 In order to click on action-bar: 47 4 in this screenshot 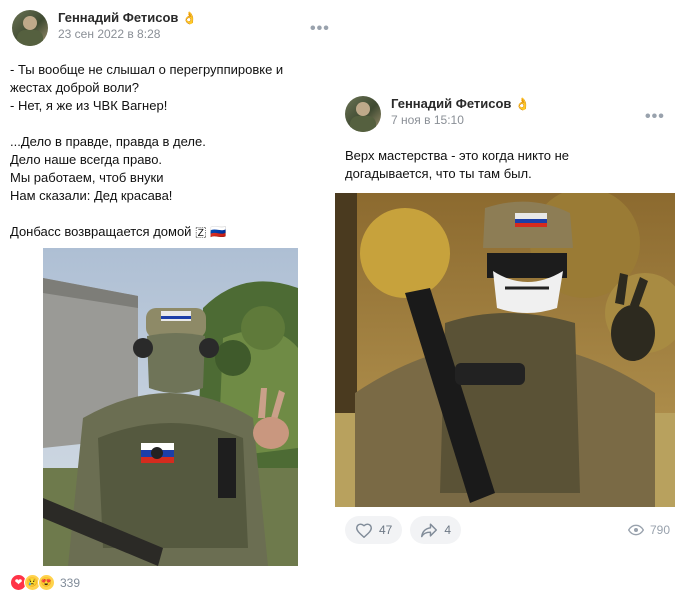, I will do `click(407, 530)`.